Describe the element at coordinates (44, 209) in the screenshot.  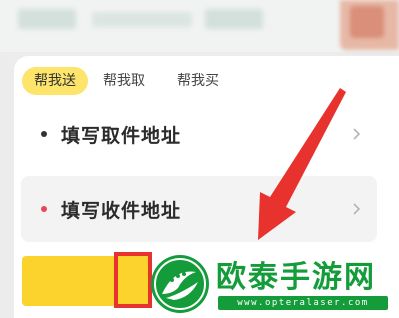
I see `delivery-dot-icon` at that location.